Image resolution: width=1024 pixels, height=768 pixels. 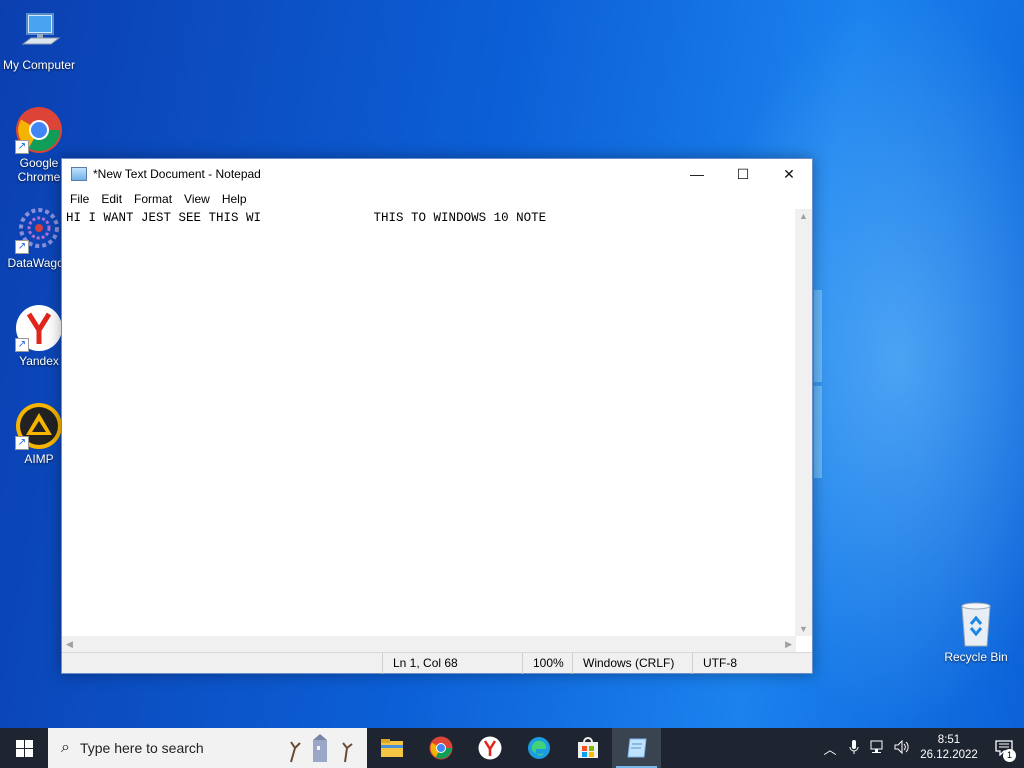 I want to click on menu-edit: Edit, so click(x=111, y=199).